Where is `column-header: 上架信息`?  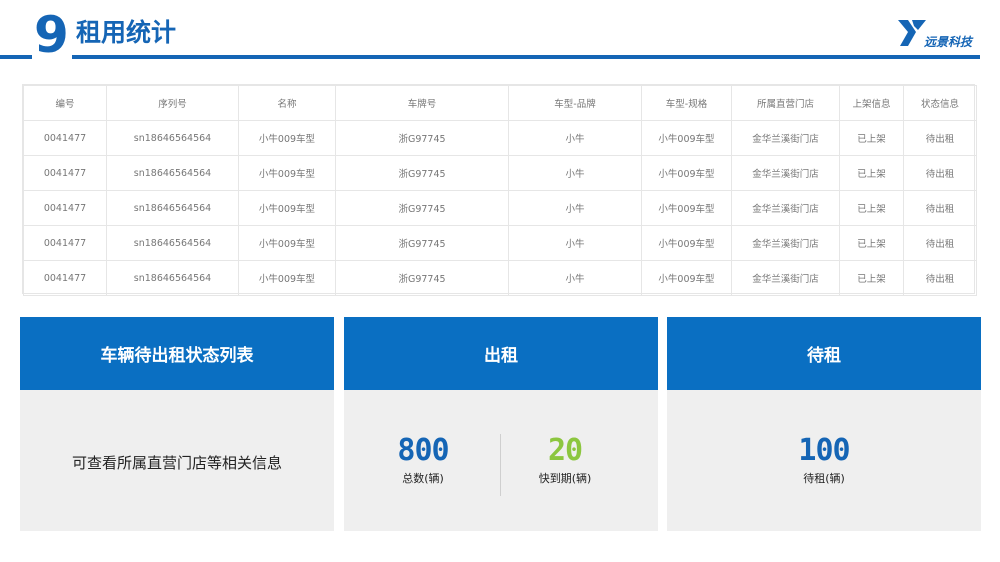
column-header: 上架信息 is located at coordinates (871, 103).